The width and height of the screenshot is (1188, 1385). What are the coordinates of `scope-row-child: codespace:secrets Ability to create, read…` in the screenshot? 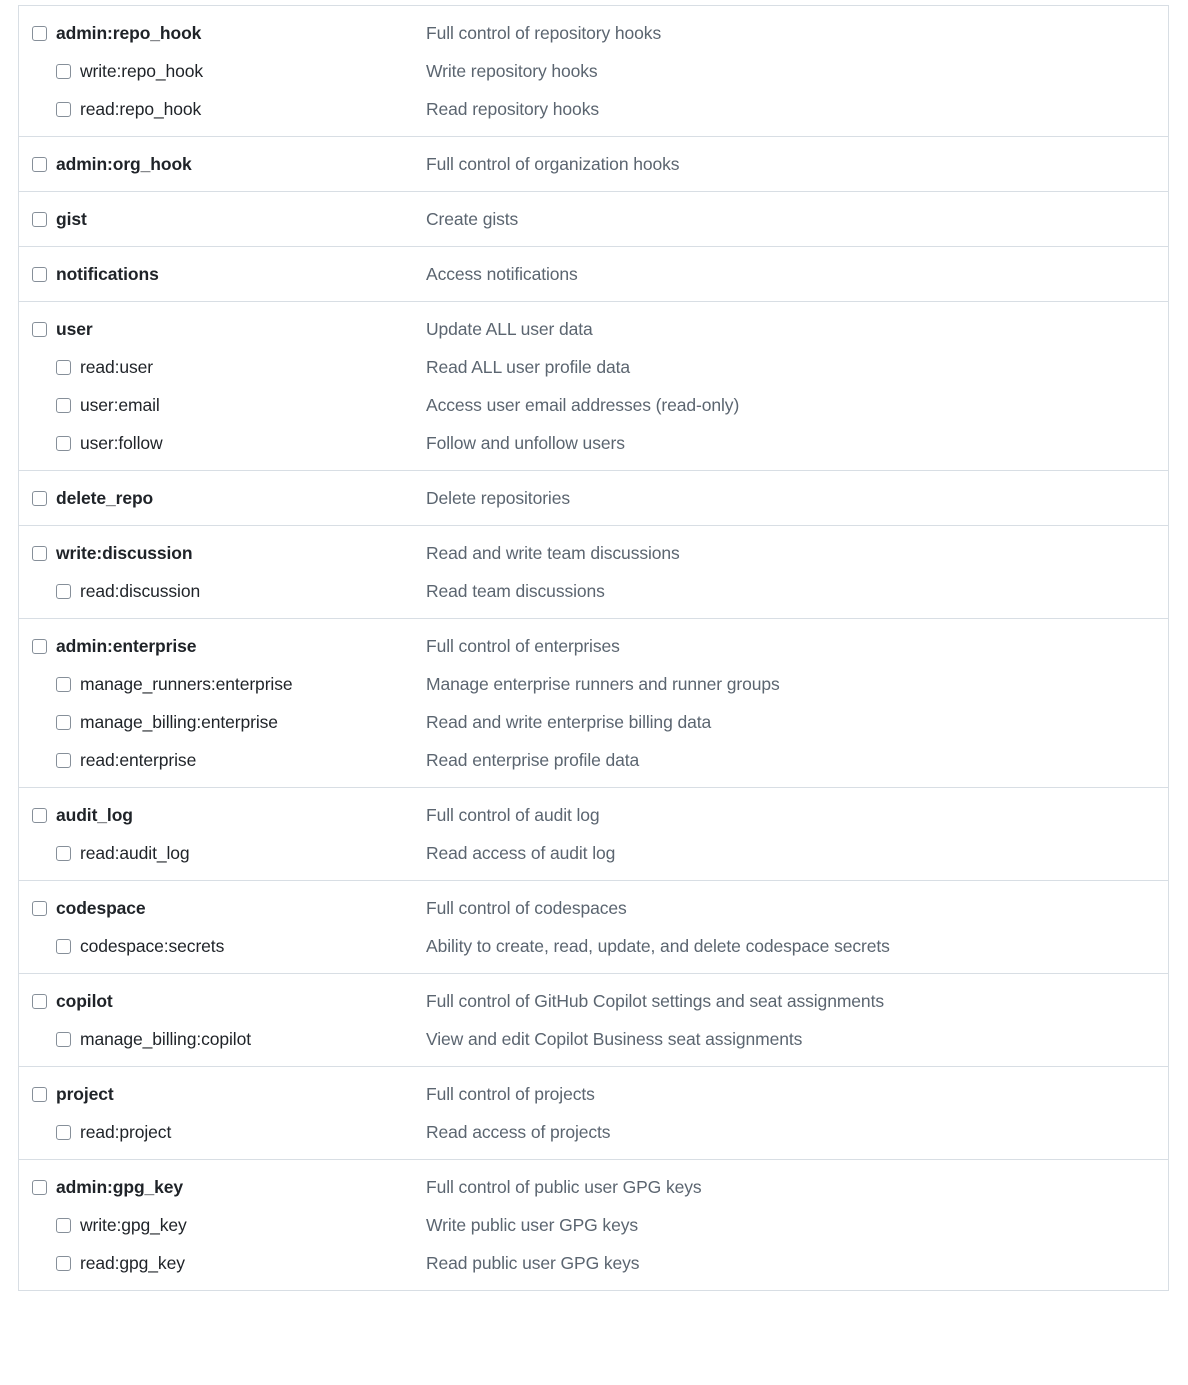 It's located at (593, 946).